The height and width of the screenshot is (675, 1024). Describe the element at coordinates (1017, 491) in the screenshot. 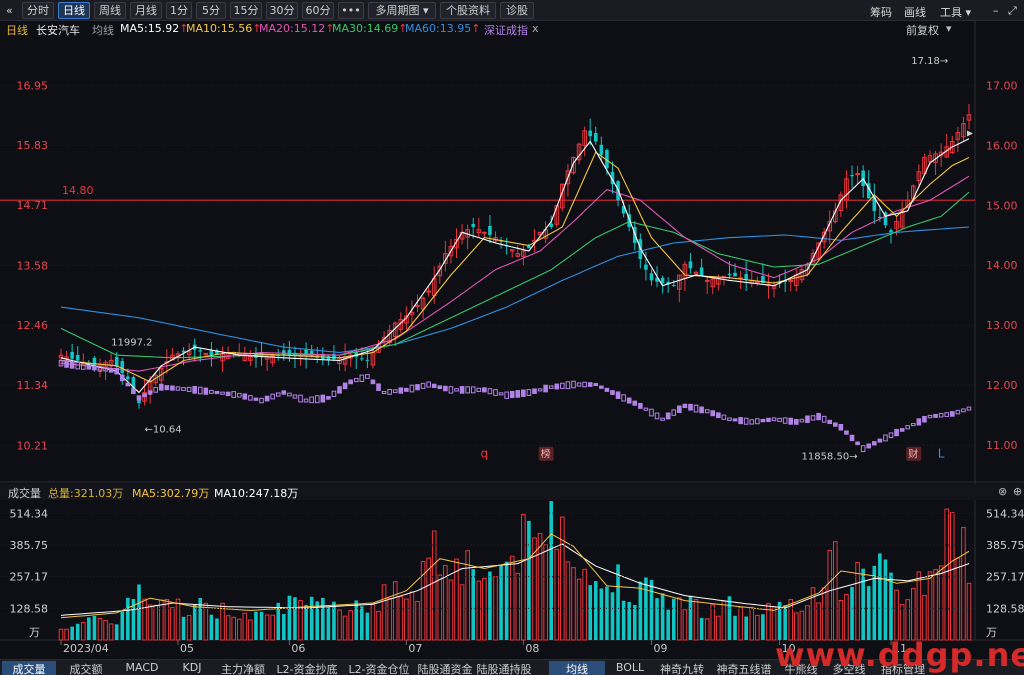

I see `volume-maximize-icon: ⊕` at that location.